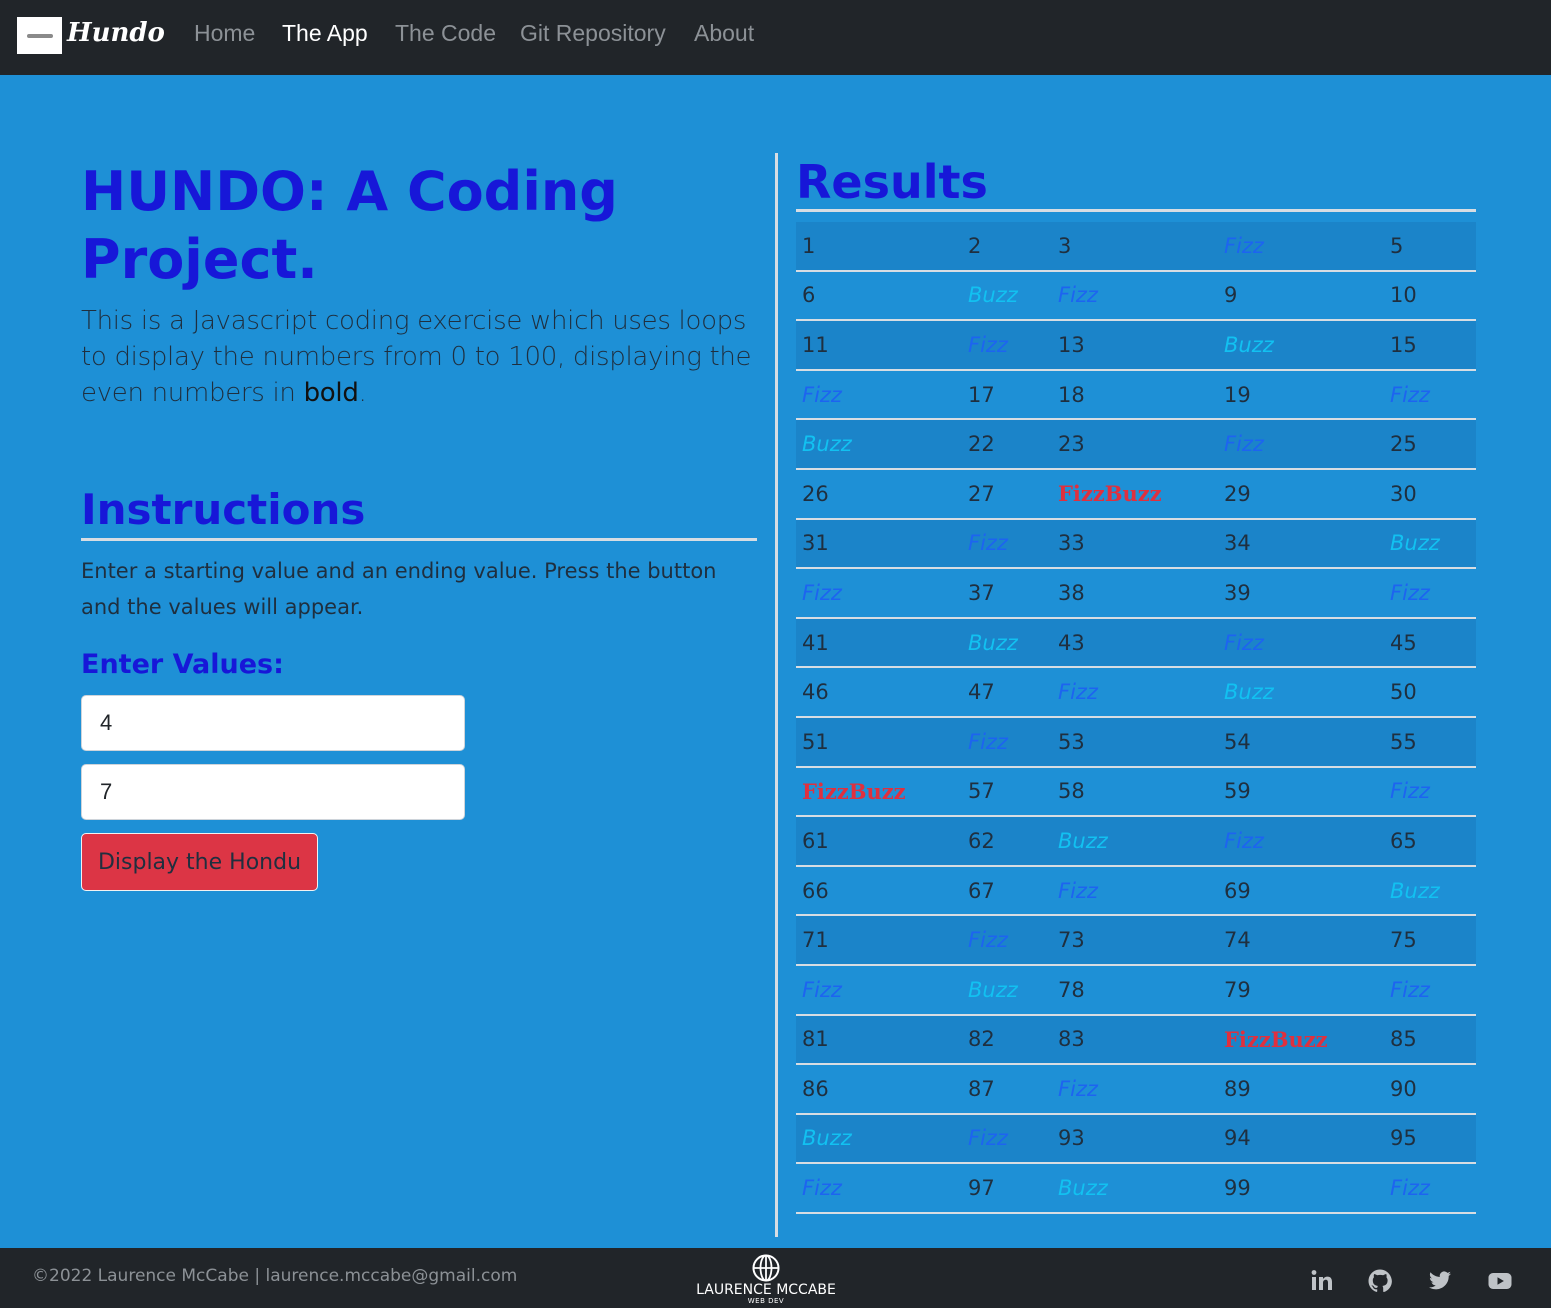 The width and height of the screenshot is (1551, 1308). I want to click on end-value-input, so click(273, 792).